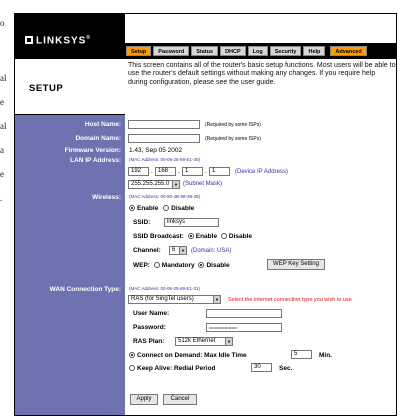 This screenshot has height=419, width=404. I want to click on min-unit: Min., so click(325, 355).